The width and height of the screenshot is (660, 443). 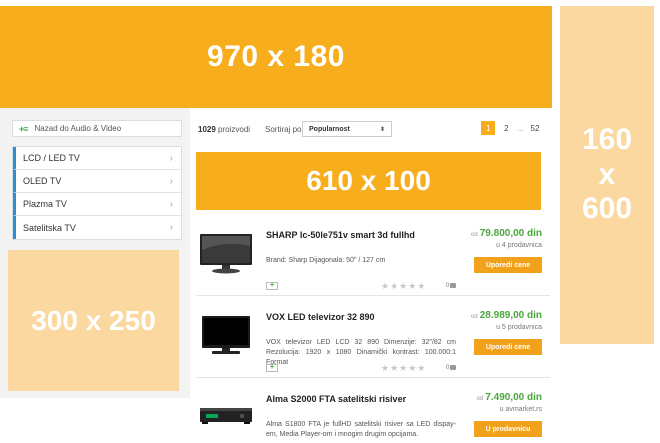 I want to click on sidebar-item-satelitska-tv: Satelitska TV ›, so click(x=97, y=227).